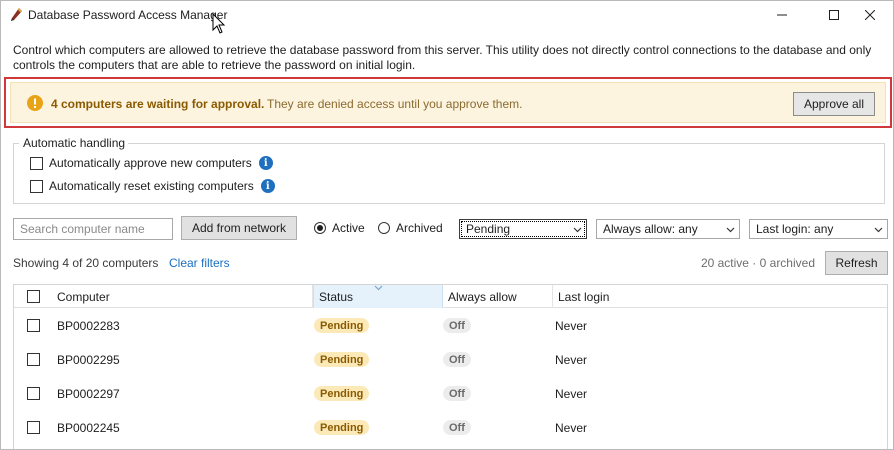  I want to click on select-all-checkbox, so click(33, 296).